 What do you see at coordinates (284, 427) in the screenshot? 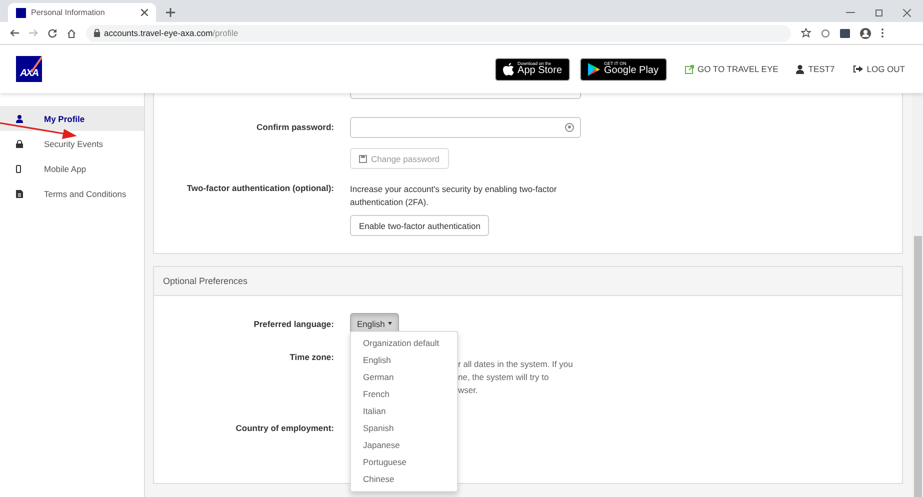
I see `field-label: Country of employment:` at bounding box center [284, 427].